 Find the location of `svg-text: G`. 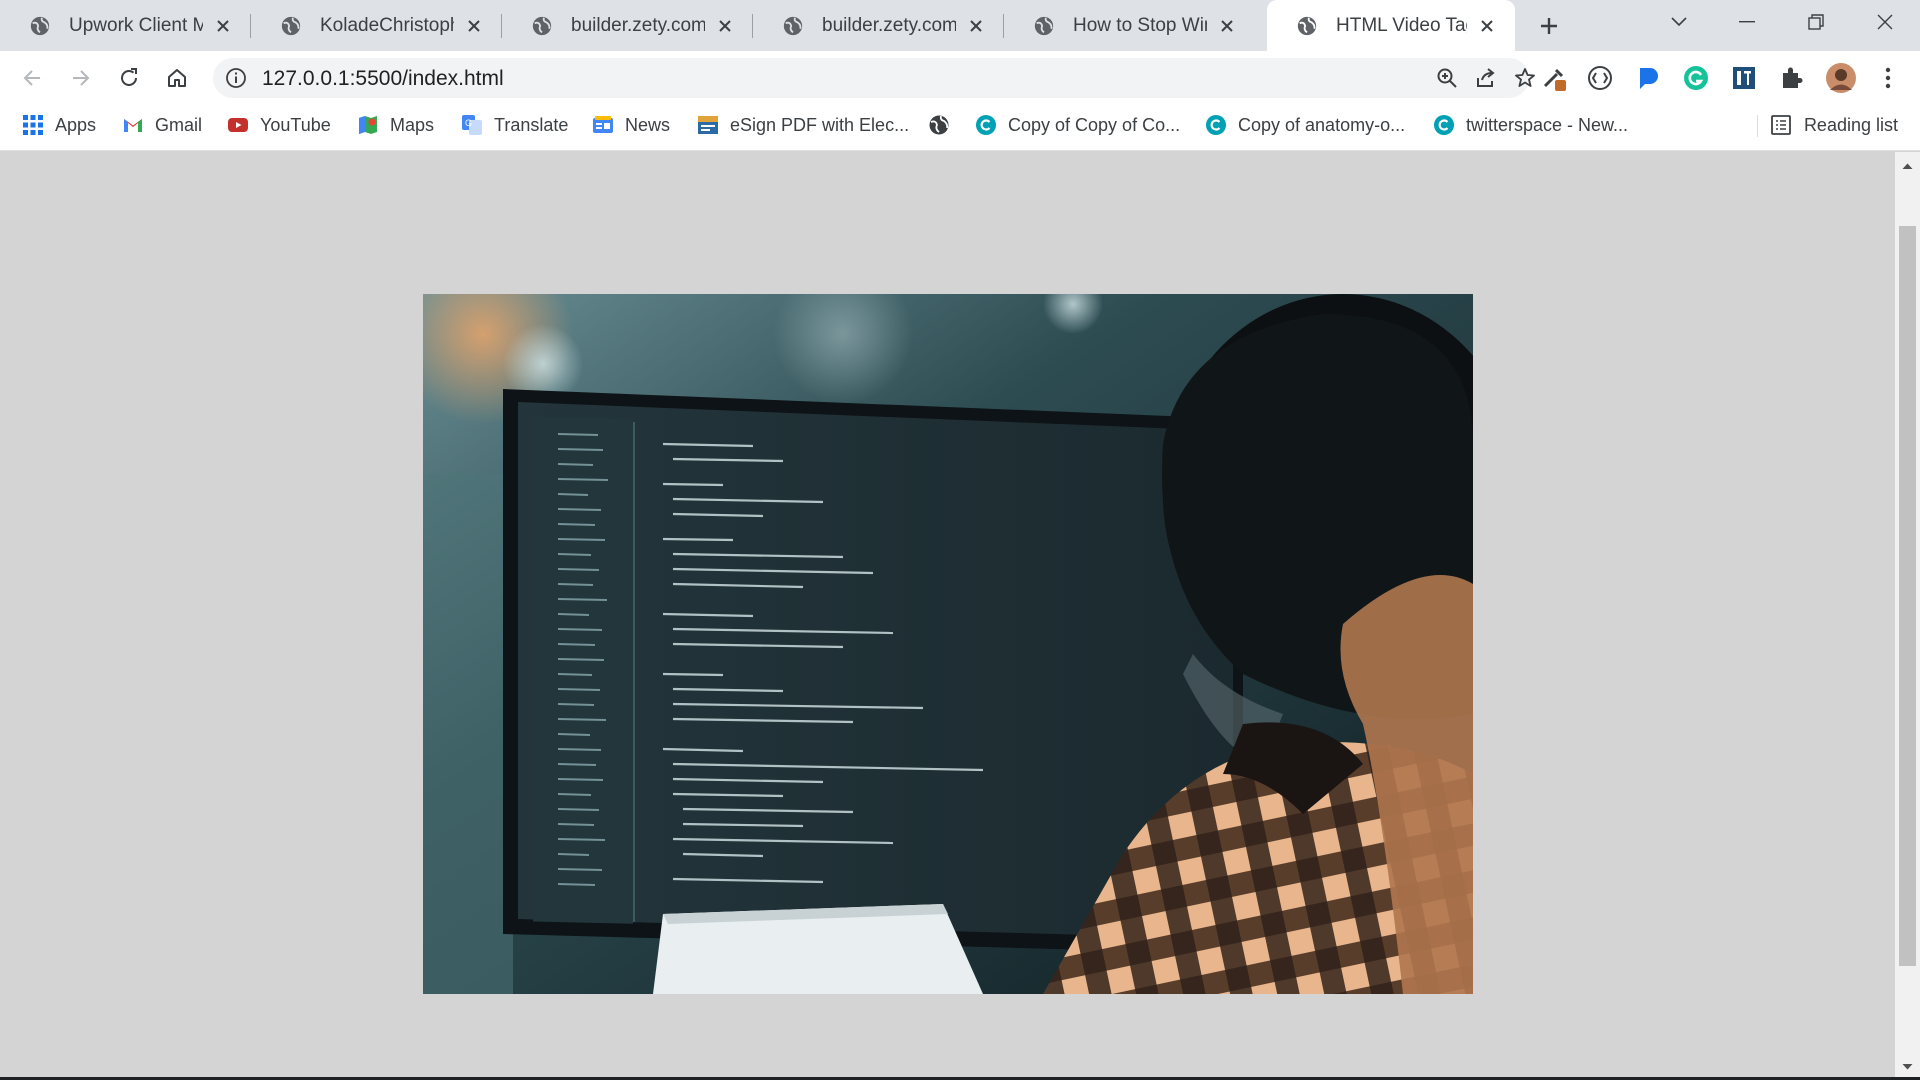

svg-text: G is located at coordinates (468, 123).